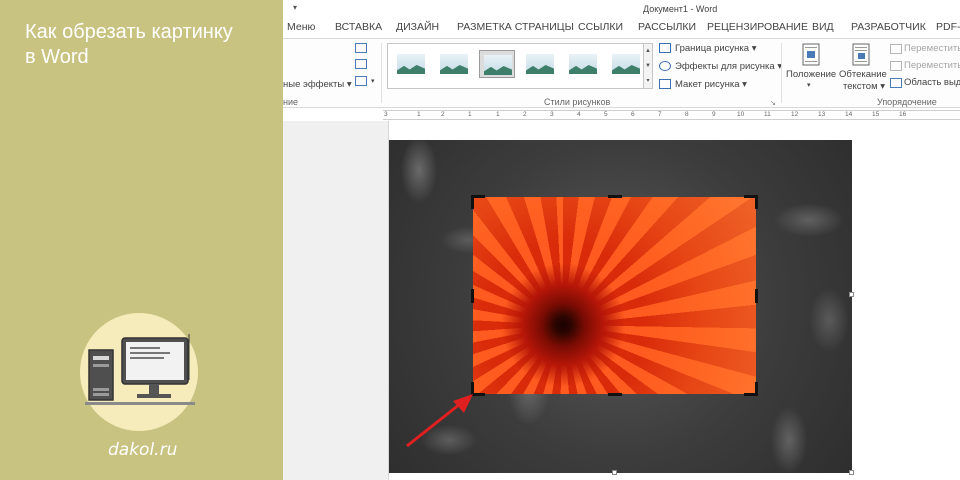  Describe the element at coordinates (295, 7) in the screenshot. I see `quick-access-dropdown-icon: ▾` at that location.